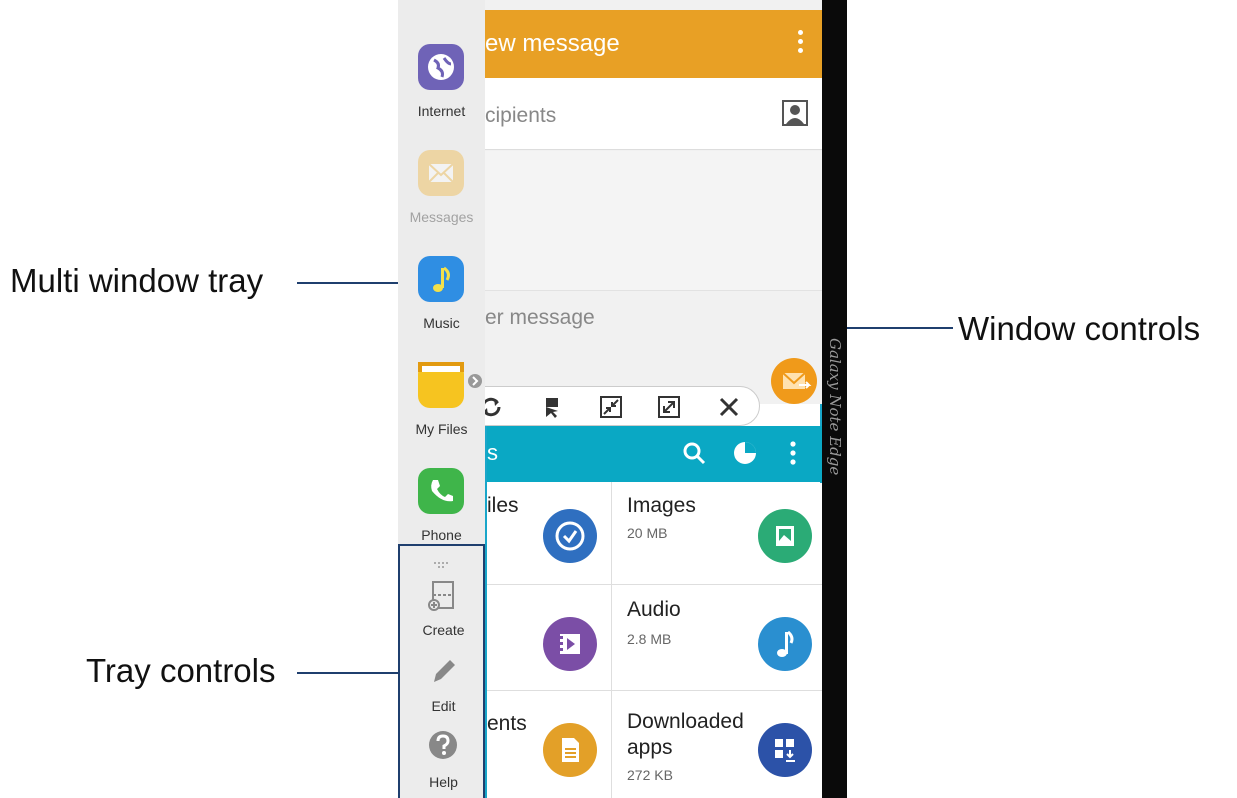 The width and height of the screenshot is (1237, 798). What do you see at coordinates (718, 533) in the screenshot?
I see `category-images: Images 20 MB` at bounding box center [718, 533].